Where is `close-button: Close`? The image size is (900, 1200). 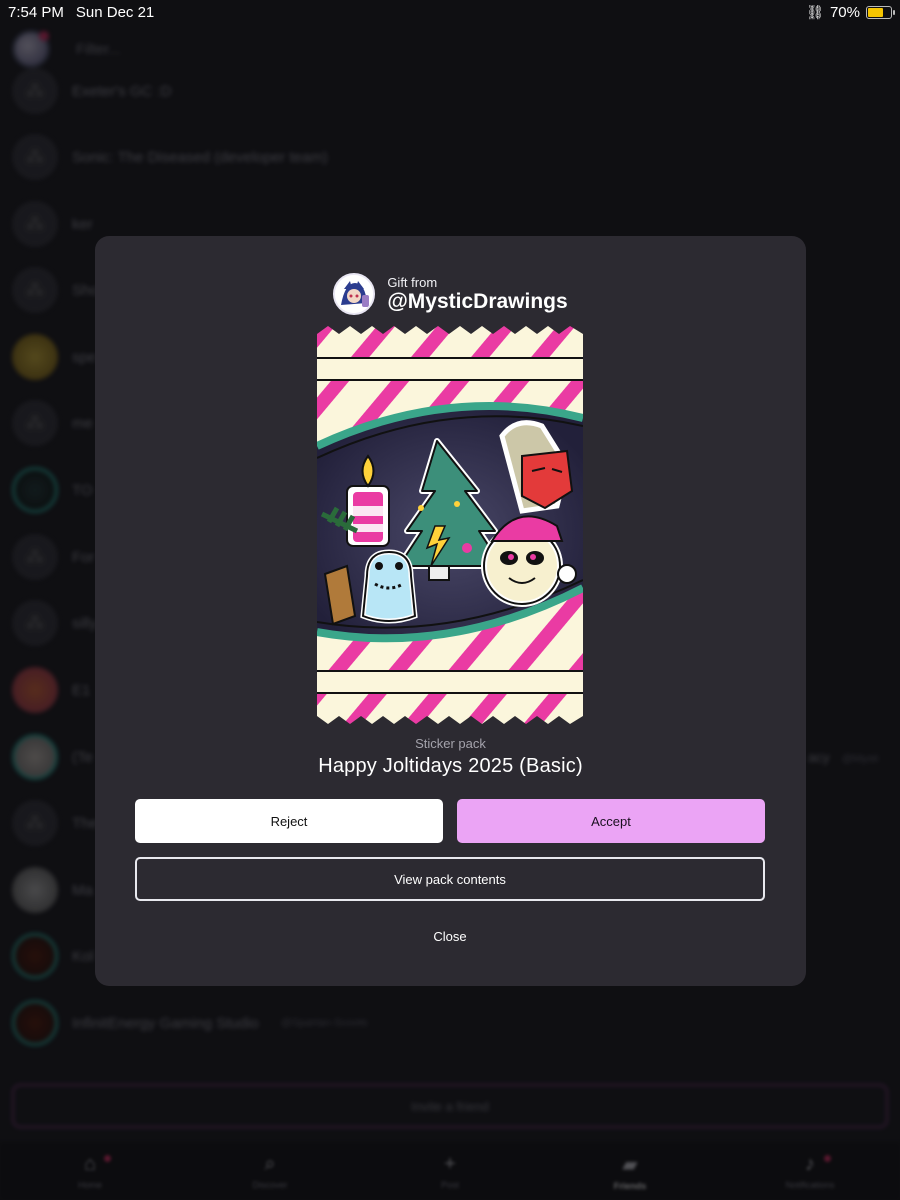
close-button: Close is located at coordinates (450, 936).